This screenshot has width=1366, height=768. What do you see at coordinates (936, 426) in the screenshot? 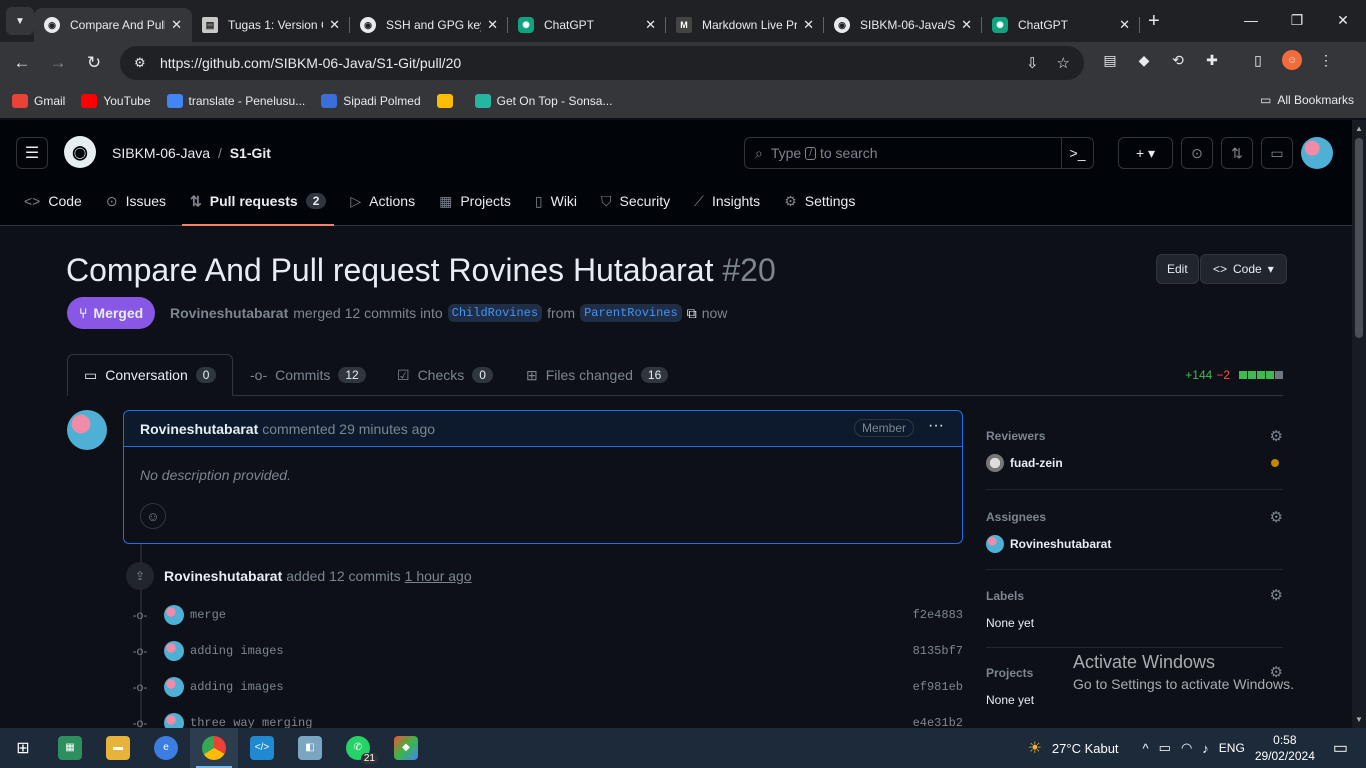
I see `more-options-icon: ···` at bounding box center [936, 426].